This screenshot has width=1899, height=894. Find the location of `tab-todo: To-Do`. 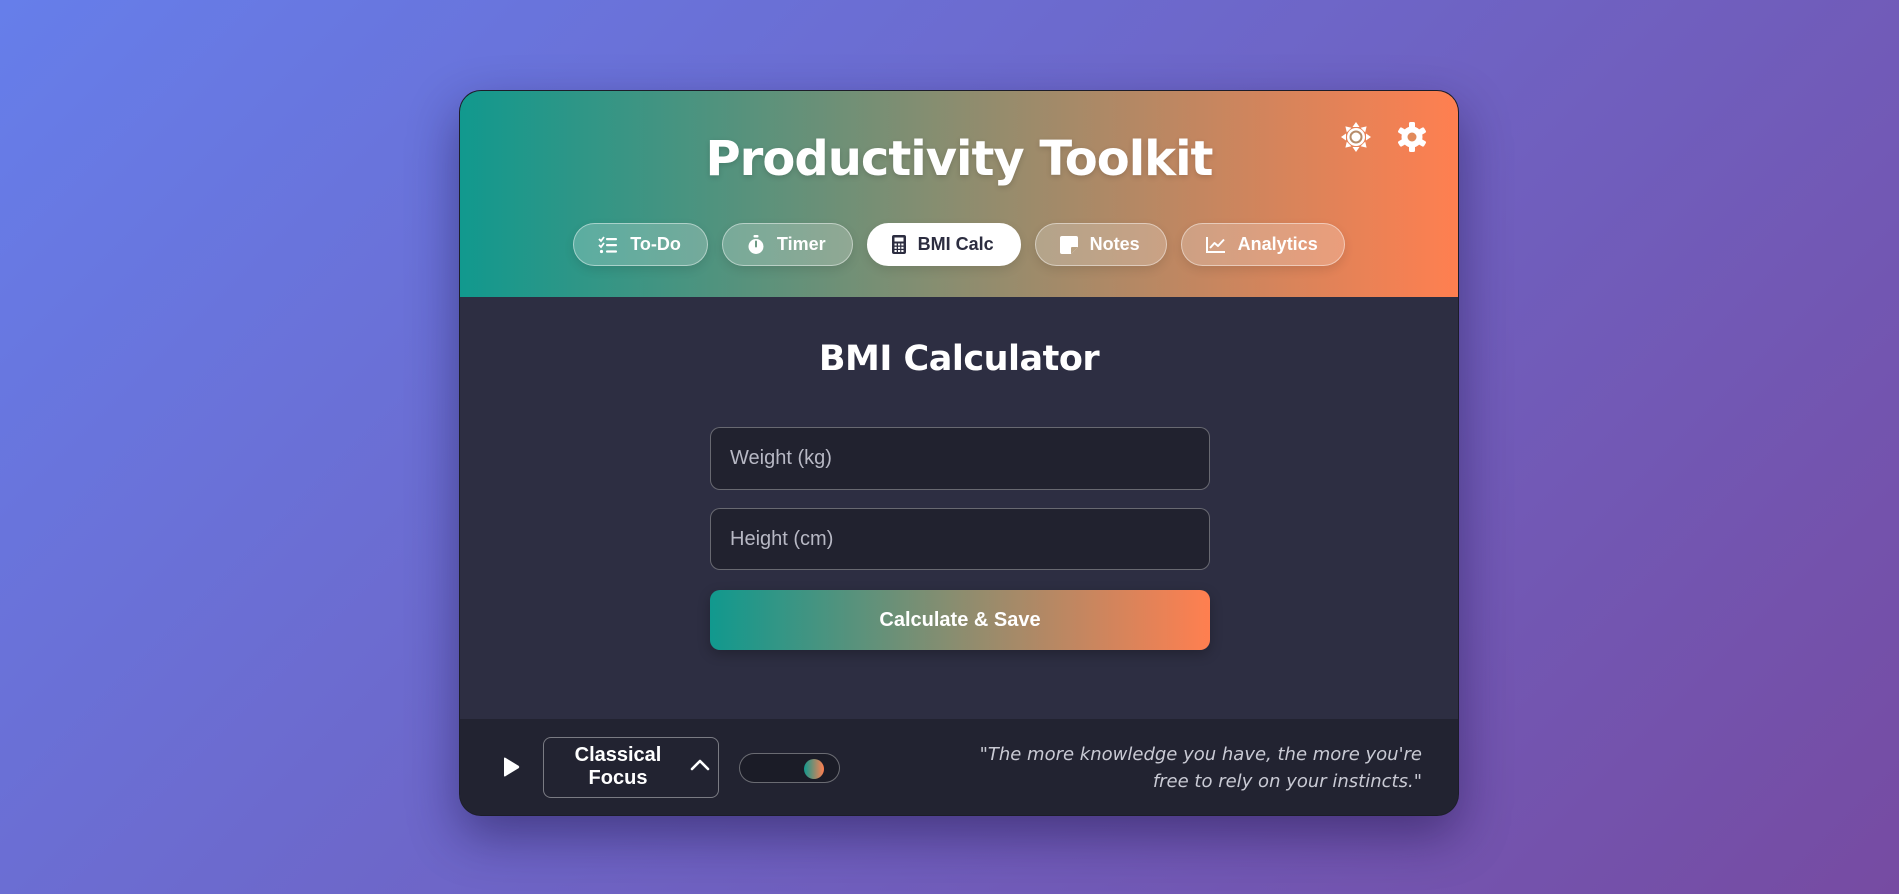

tab-todo: To-Do is located at coordinates (640, 244).